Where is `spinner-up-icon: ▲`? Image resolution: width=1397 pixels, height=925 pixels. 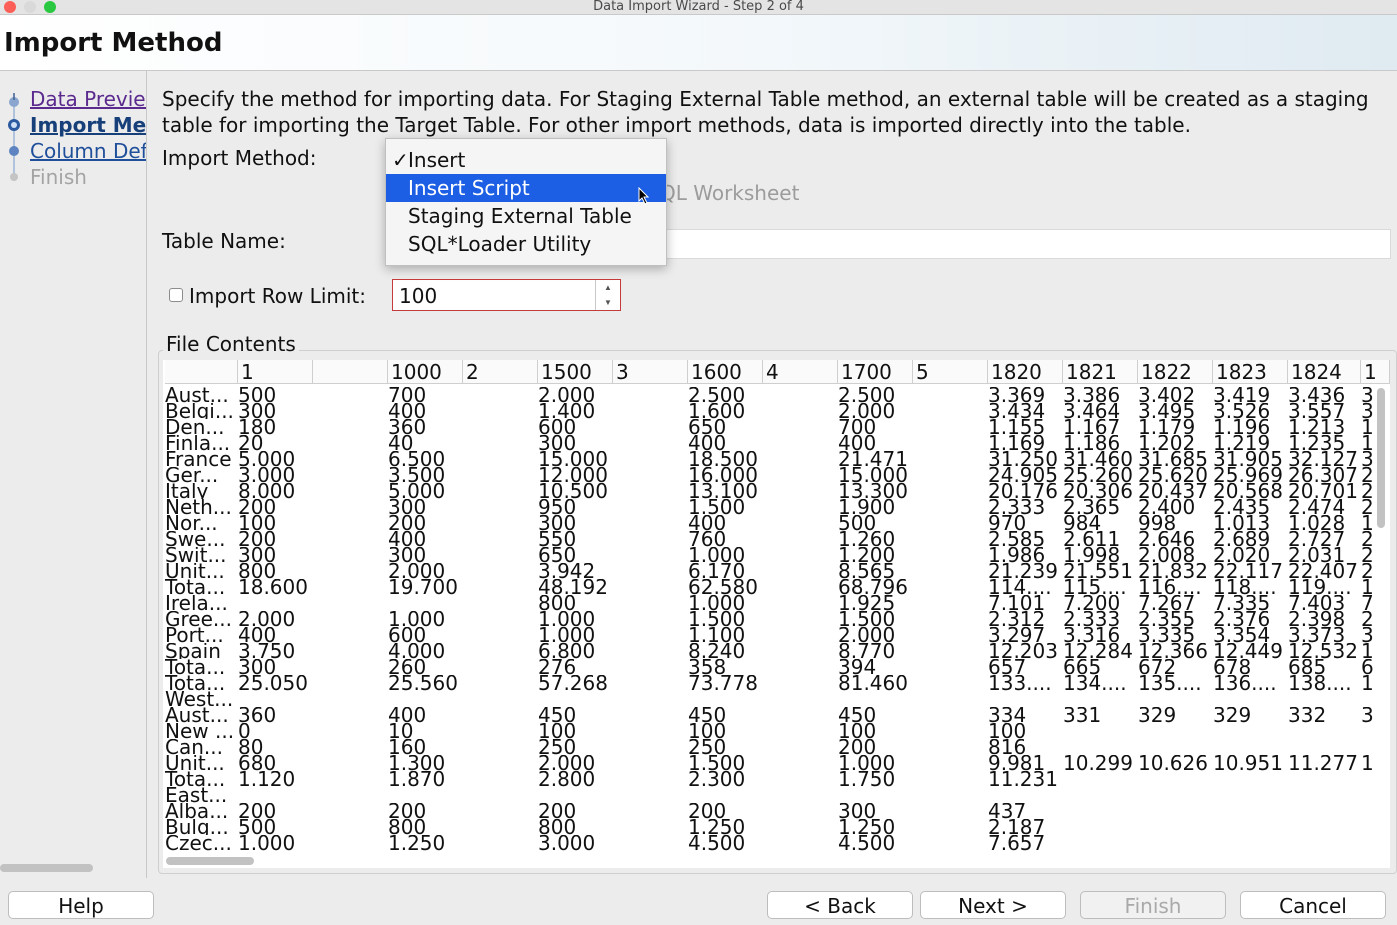 spinner-up-icon: ▲ is located at coordinates (607, 287).